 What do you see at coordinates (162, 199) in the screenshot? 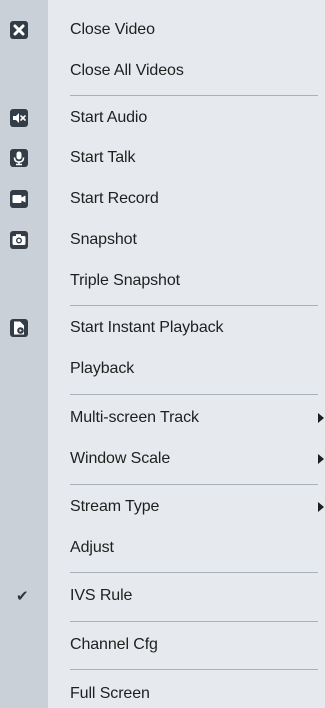
I see `menu-item-start-record: Start Record` at bounding box center [162, 199].